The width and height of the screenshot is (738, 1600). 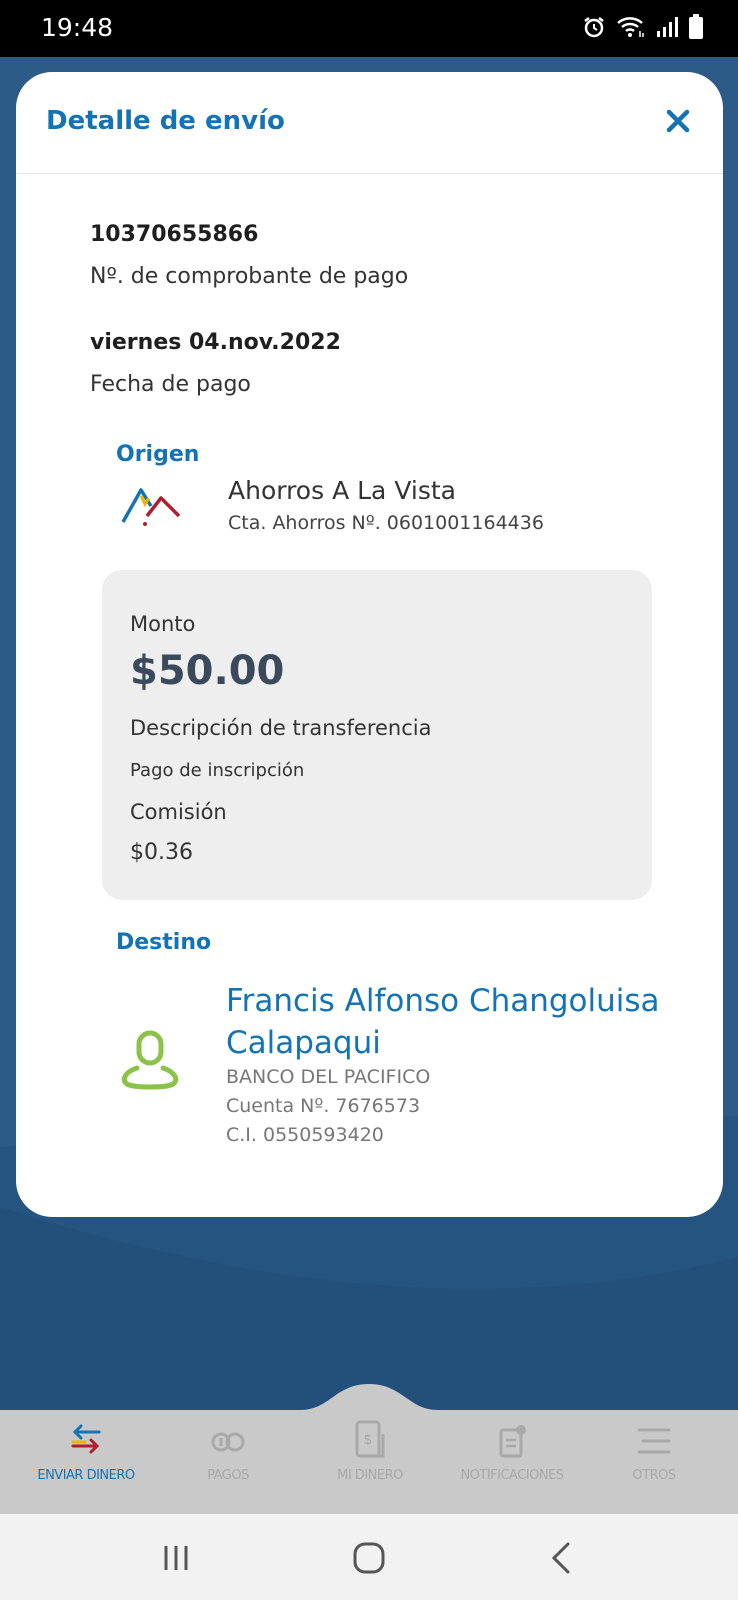 I want to click on payments-icon, so click(x=228, y=1442).